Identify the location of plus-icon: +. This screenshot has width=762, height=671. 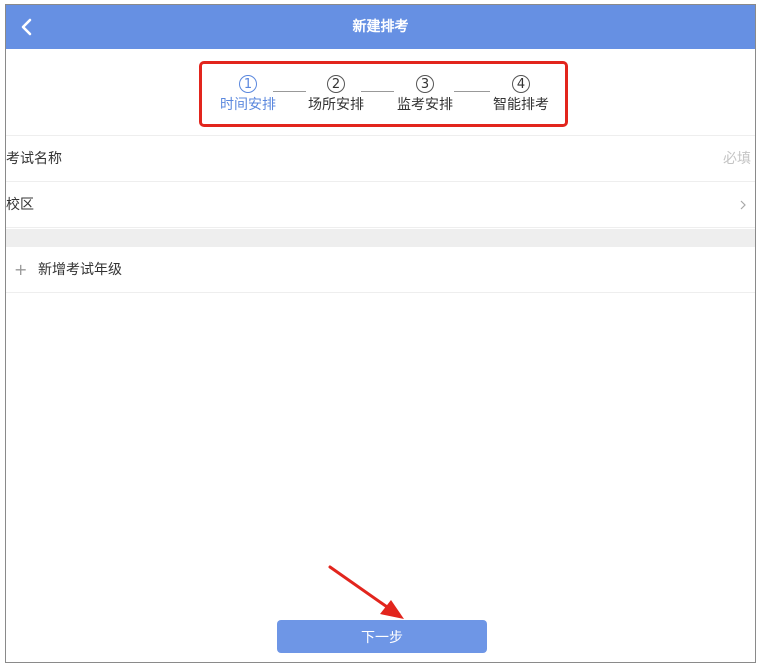
(21, 269).